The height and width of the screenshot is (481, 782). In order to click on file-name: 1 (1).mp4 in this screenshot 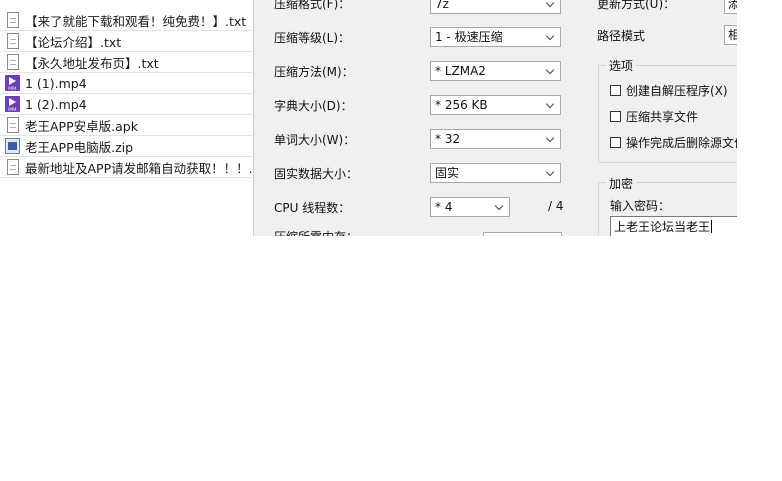, I will do `click(56, 83)`.